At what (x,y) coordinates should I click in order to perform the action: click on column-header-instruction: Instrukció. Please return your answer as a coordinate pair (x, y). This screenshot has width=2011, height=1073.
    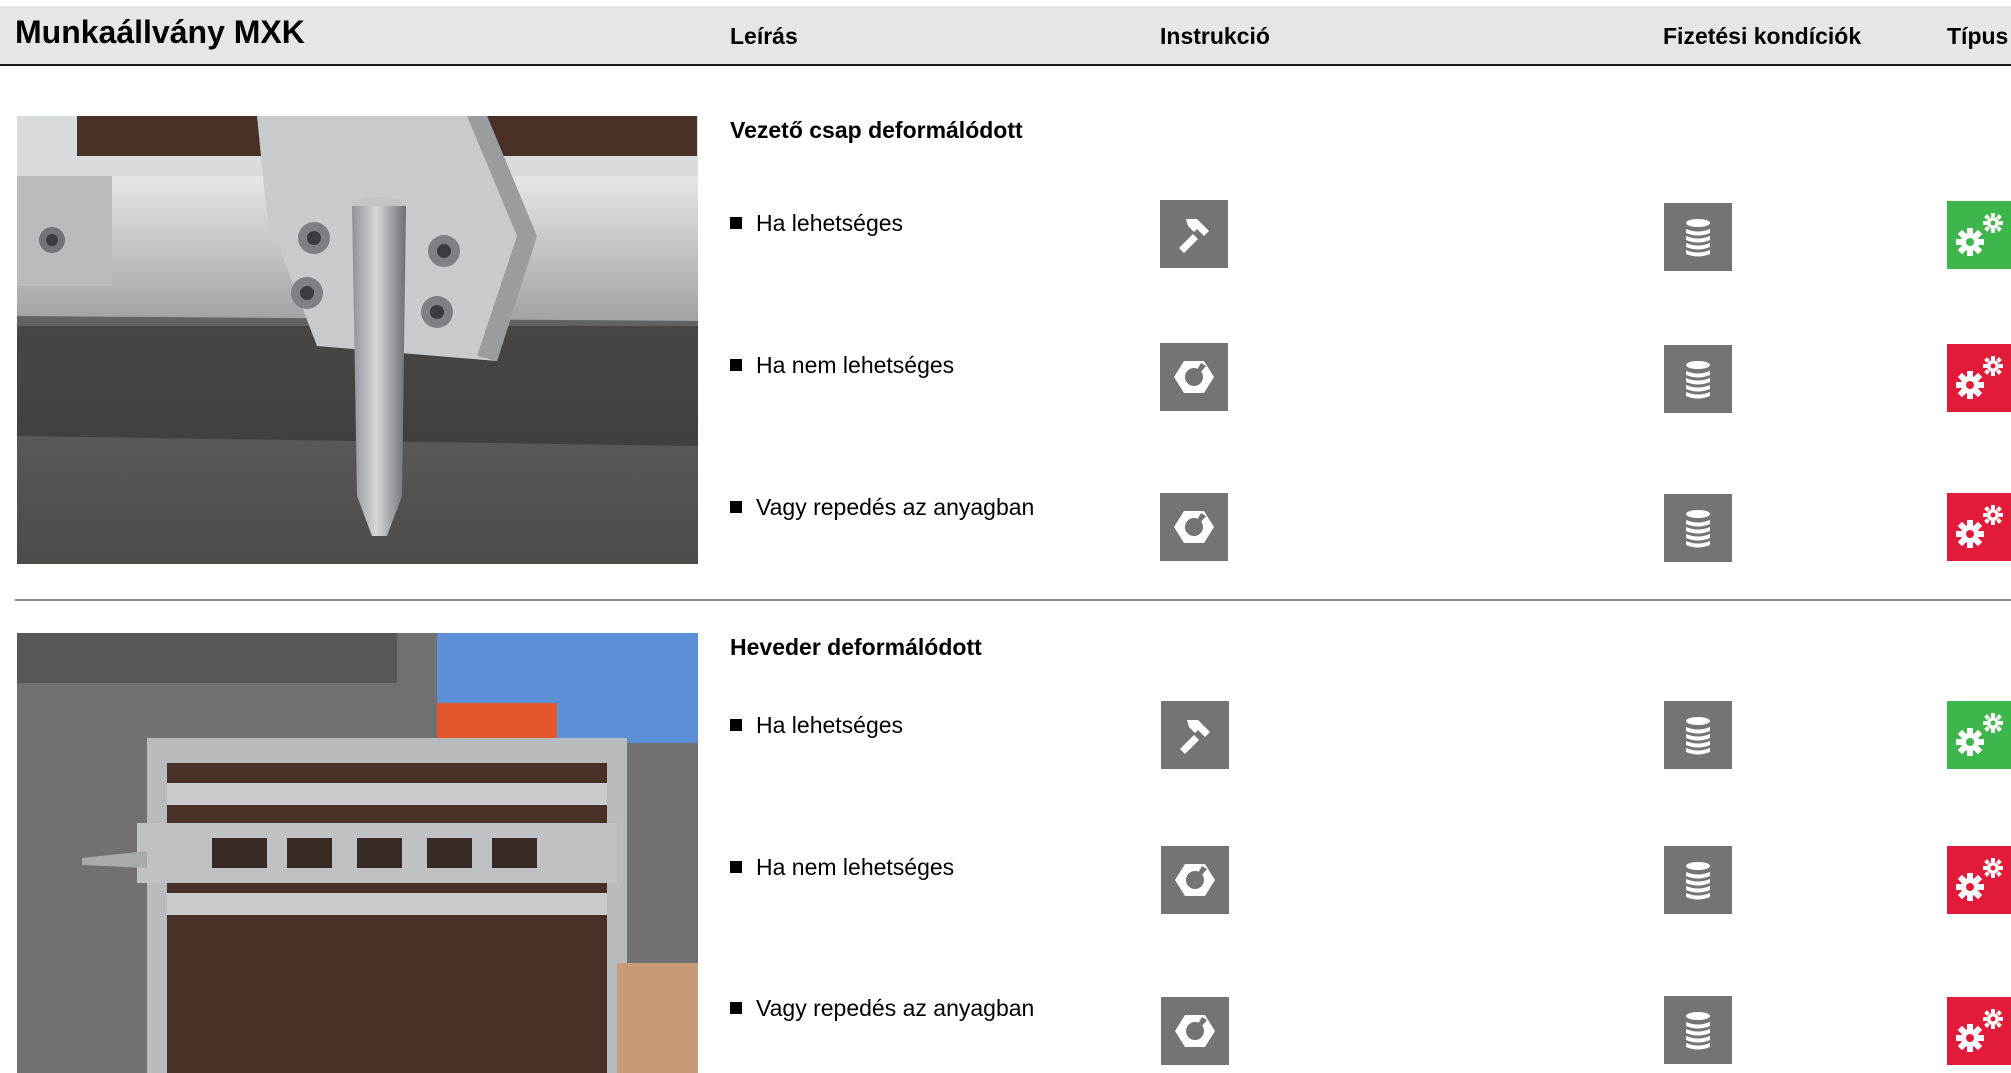
    Looking at the image, I should click on (1215, 36).